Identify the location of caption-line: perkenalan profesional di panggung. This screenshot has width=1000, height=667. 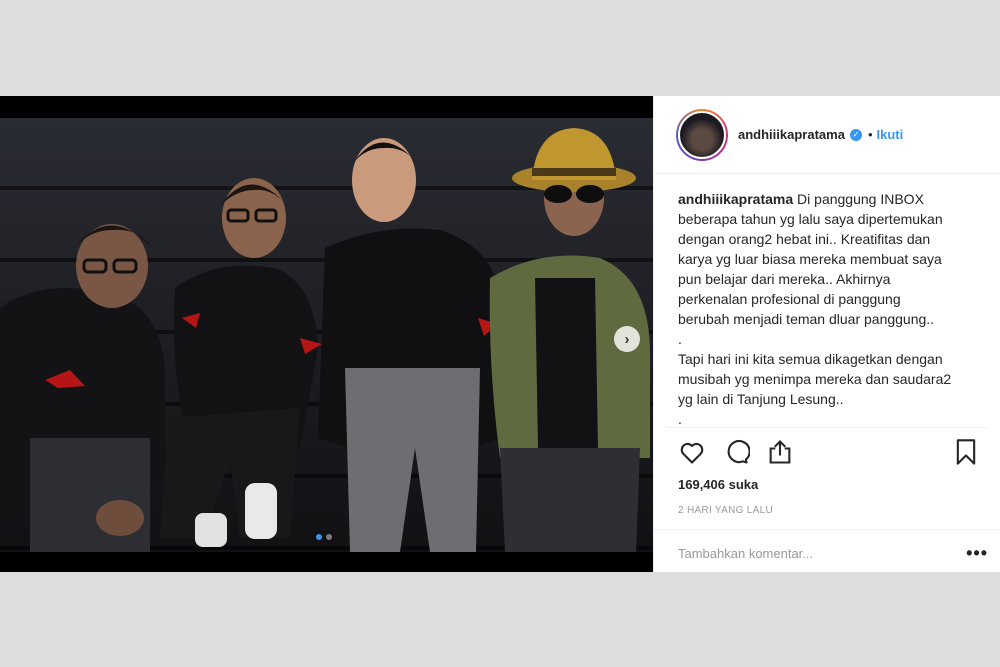
(789, 299).